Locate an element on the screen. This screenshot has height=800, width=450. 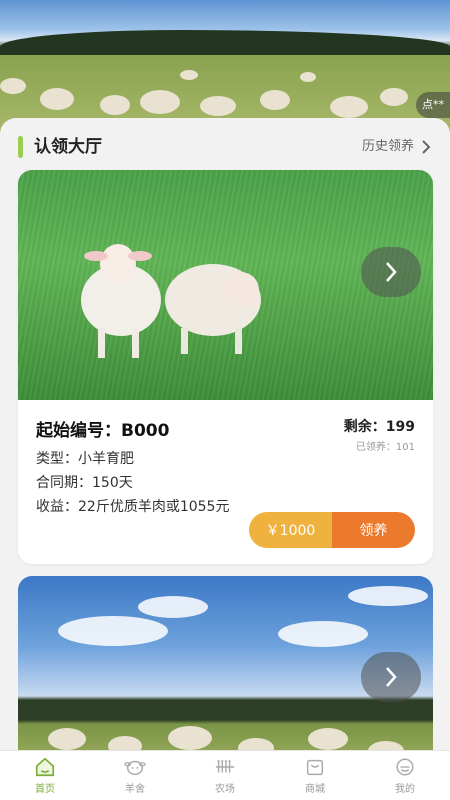
tab-profile: 我的 is located at coordinates (405, 775).